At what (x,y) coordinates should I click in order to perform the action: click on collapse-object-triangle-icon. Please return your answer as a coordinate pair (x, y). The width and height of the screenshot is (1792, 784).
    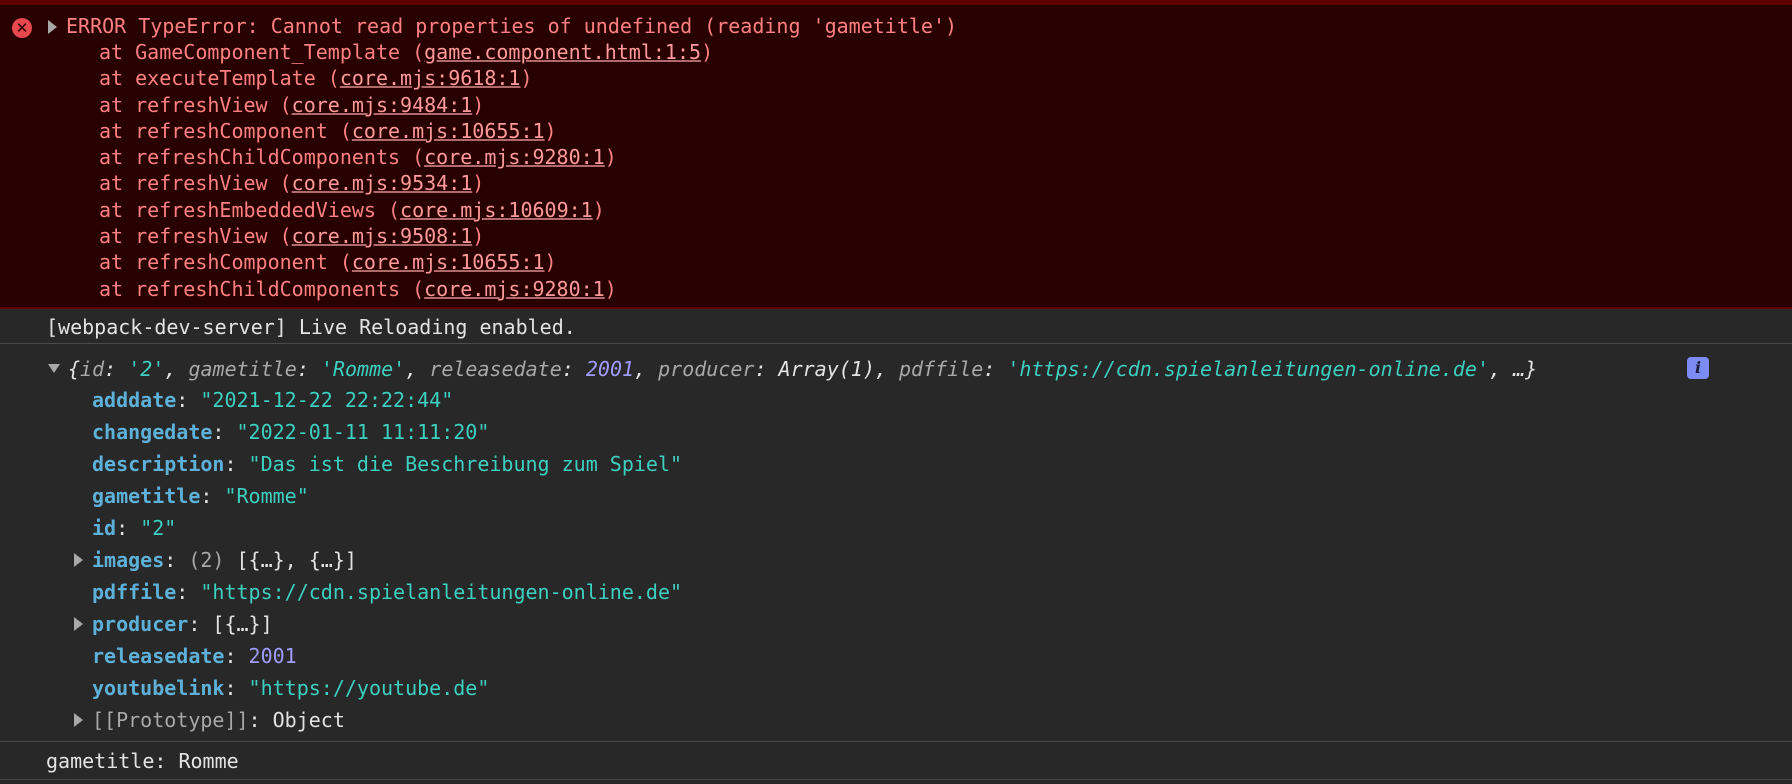
    Looking at the image, I should click on (54, 368).